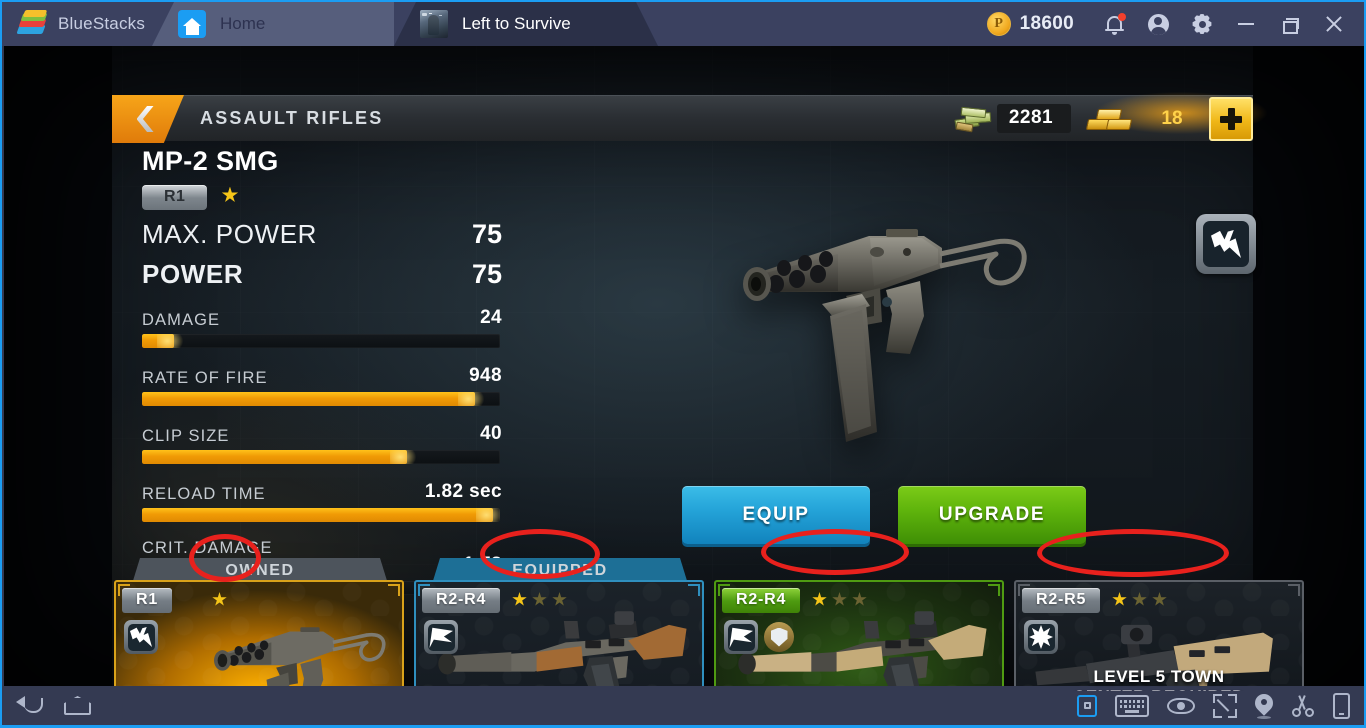 The width and height of the screenshot is (1366, 728). Describe the element at coordinates (1132, 705) in the screenshot. I see `keyboard-controls-icon` at that location.